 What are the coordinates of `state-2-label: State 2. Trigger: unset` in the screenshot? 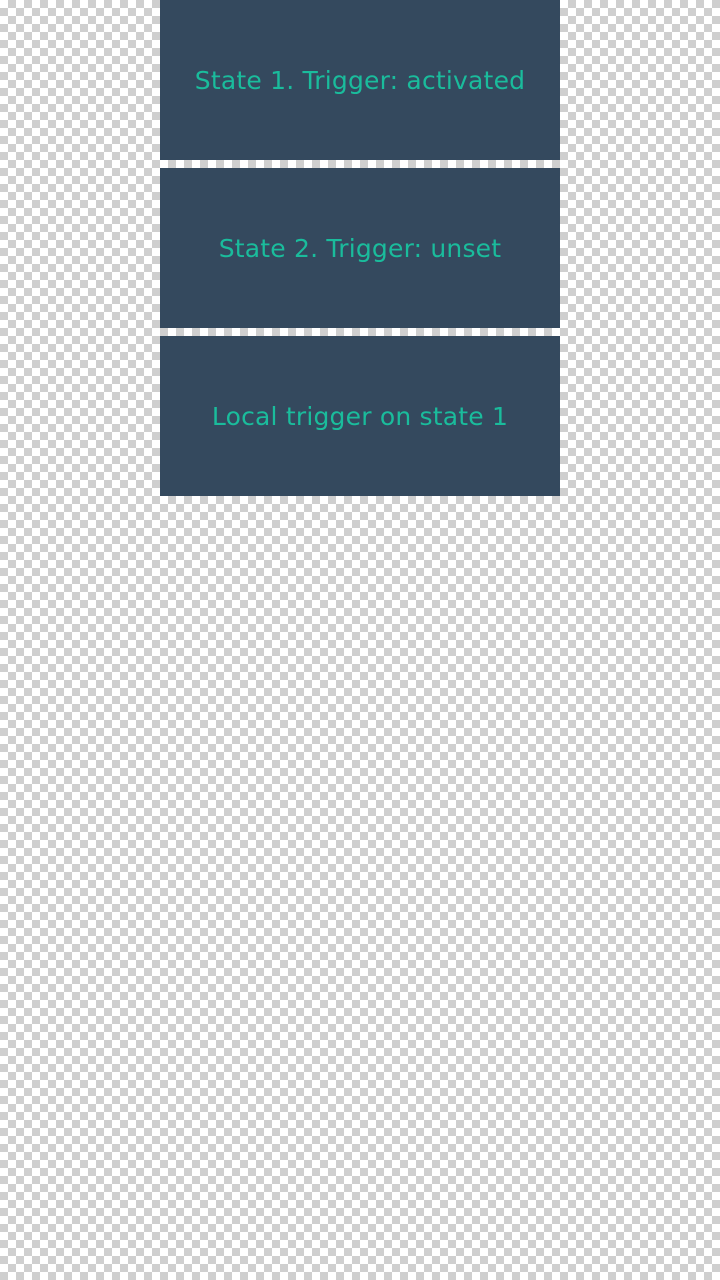 It's located at (360, 248).